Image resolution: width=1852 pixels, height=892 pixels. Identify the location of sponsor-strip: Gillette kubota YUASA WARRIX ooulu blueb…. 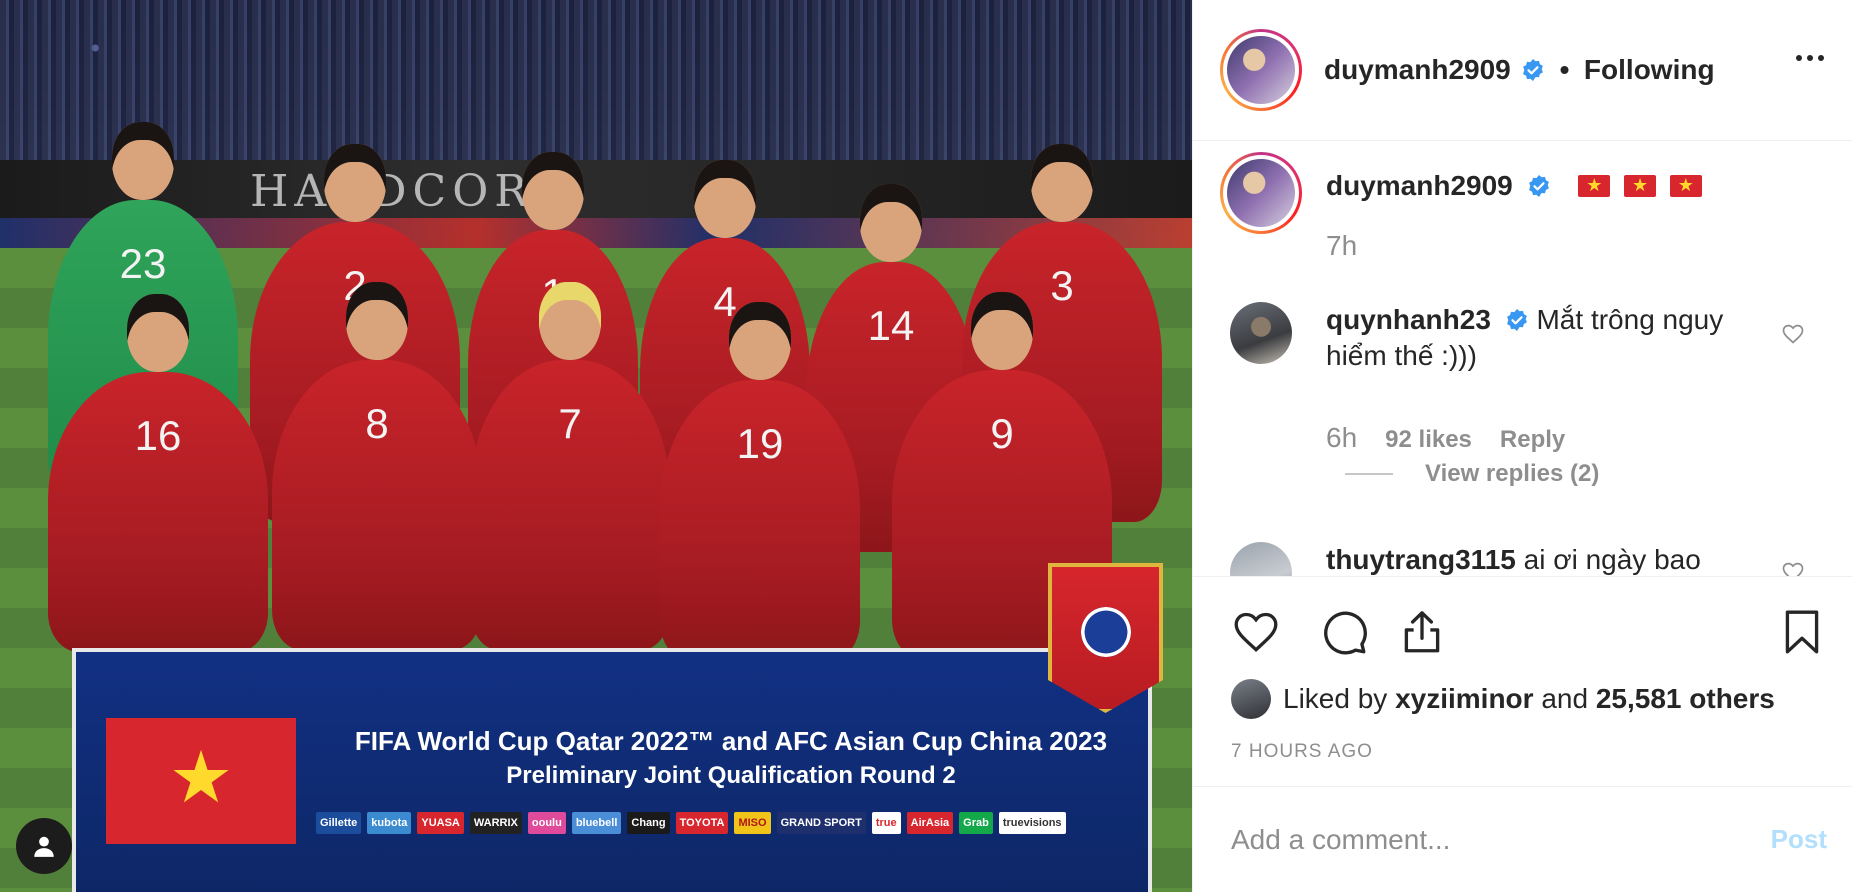
(691, 823).